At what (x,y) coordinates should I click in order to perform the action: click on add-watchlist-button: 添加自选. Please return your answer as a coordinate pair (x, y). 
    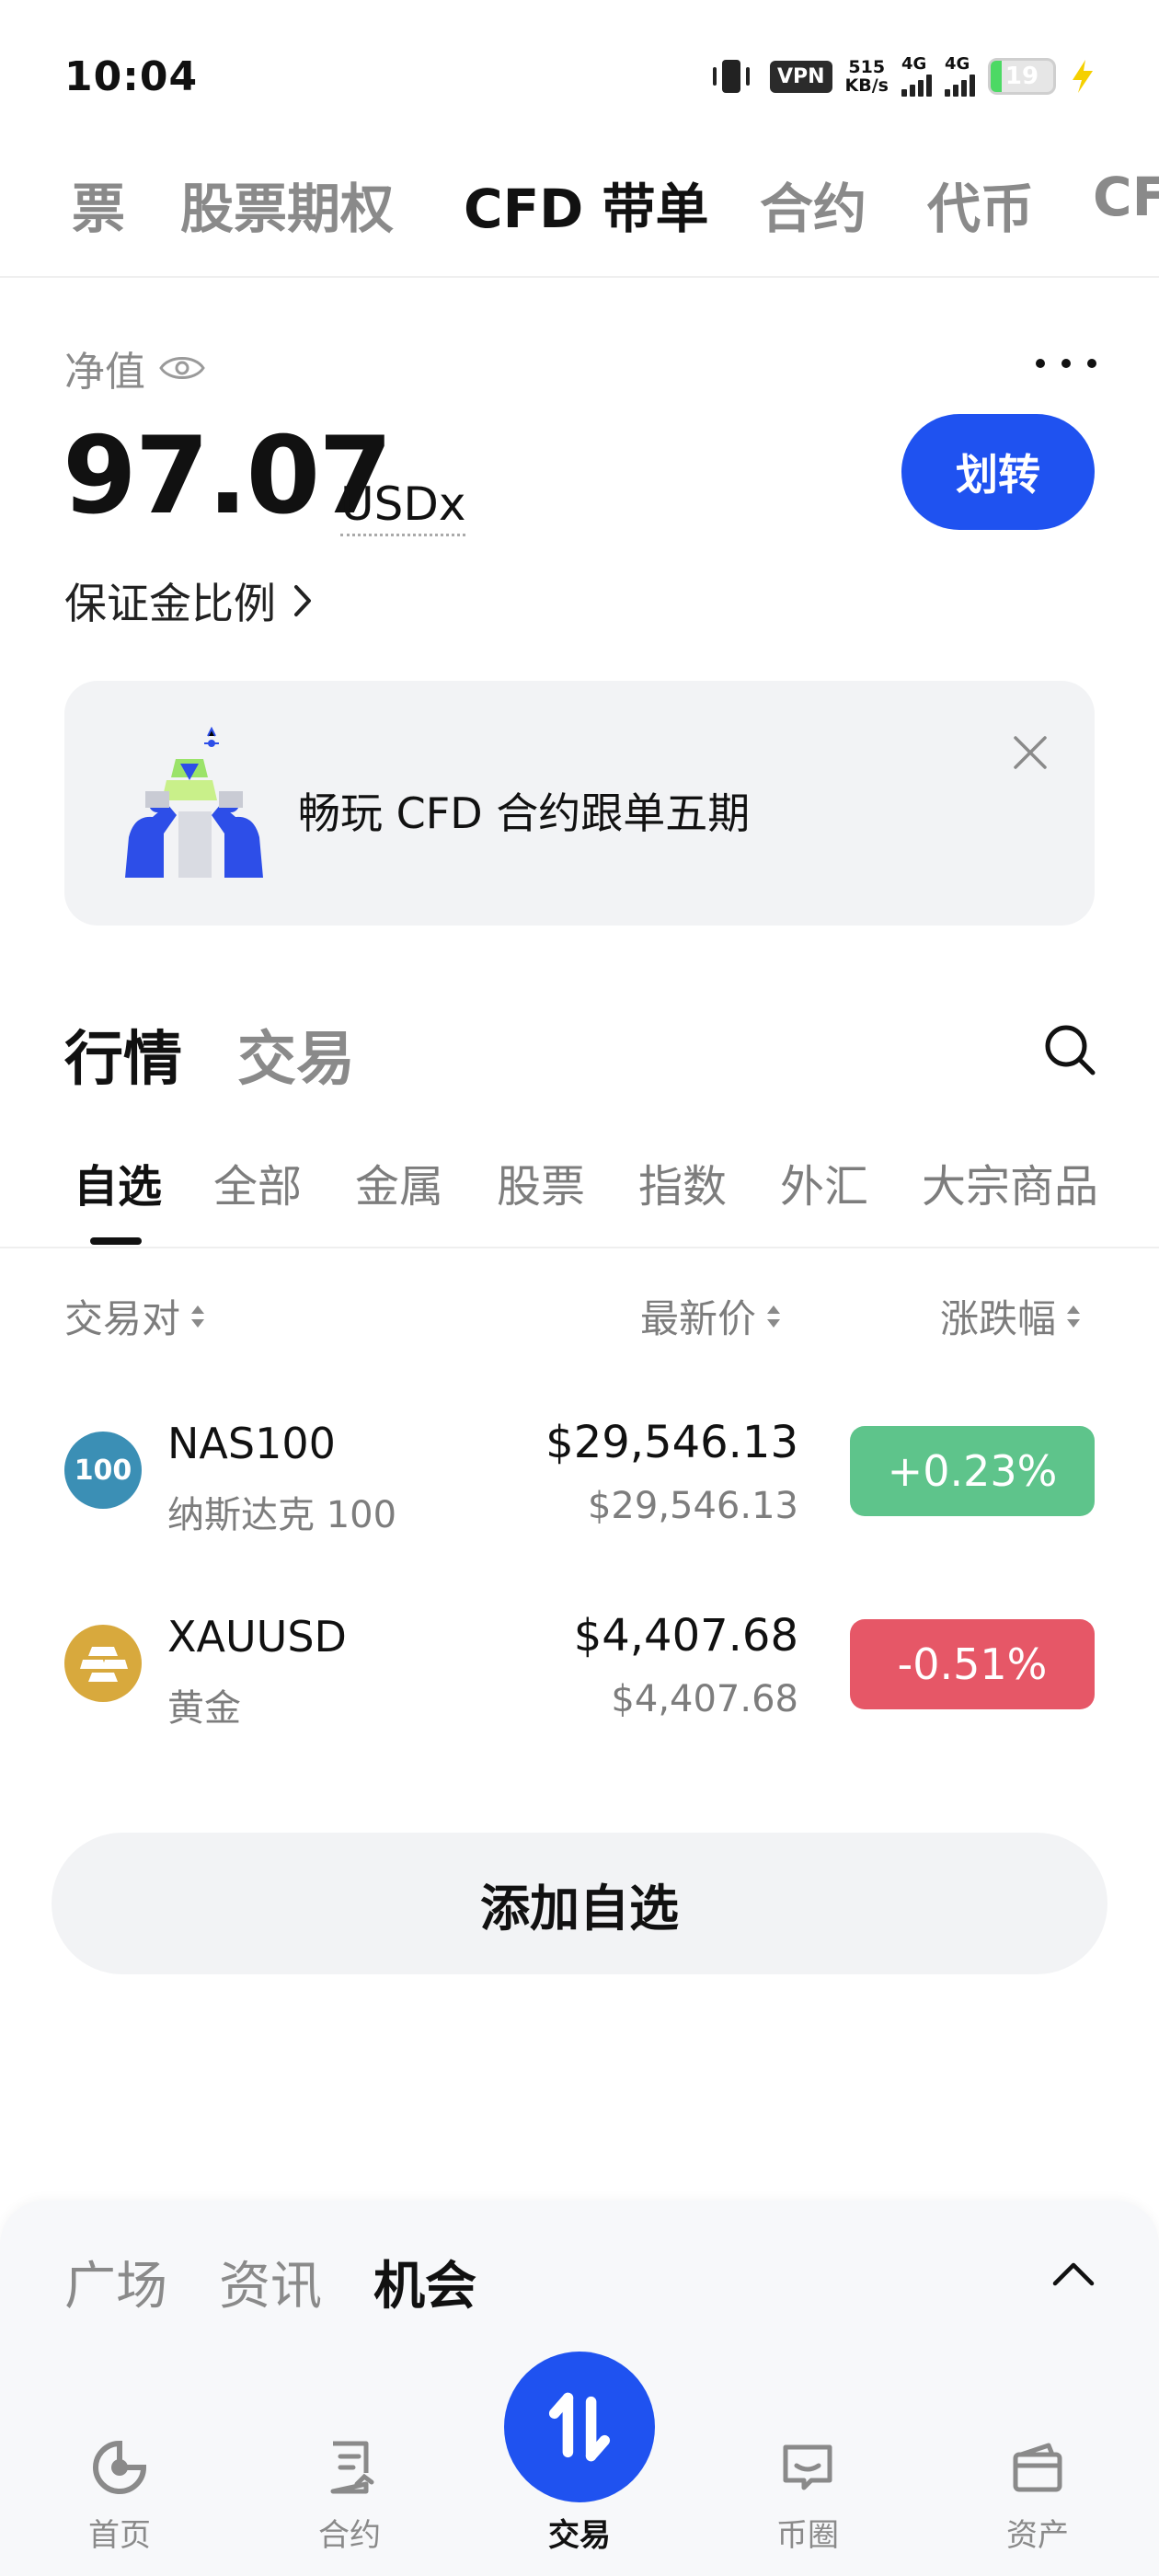
    Looking at the image, I should click on (579, 1903).